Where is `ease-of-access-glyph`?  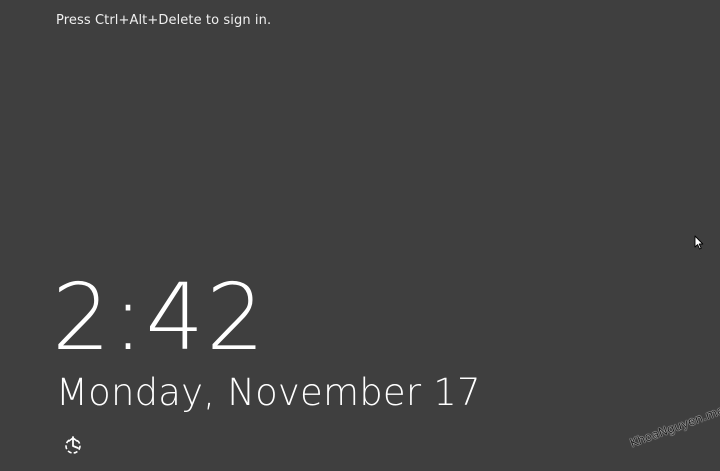
ease-of-access-glyph is located at coordinates (73, 445).